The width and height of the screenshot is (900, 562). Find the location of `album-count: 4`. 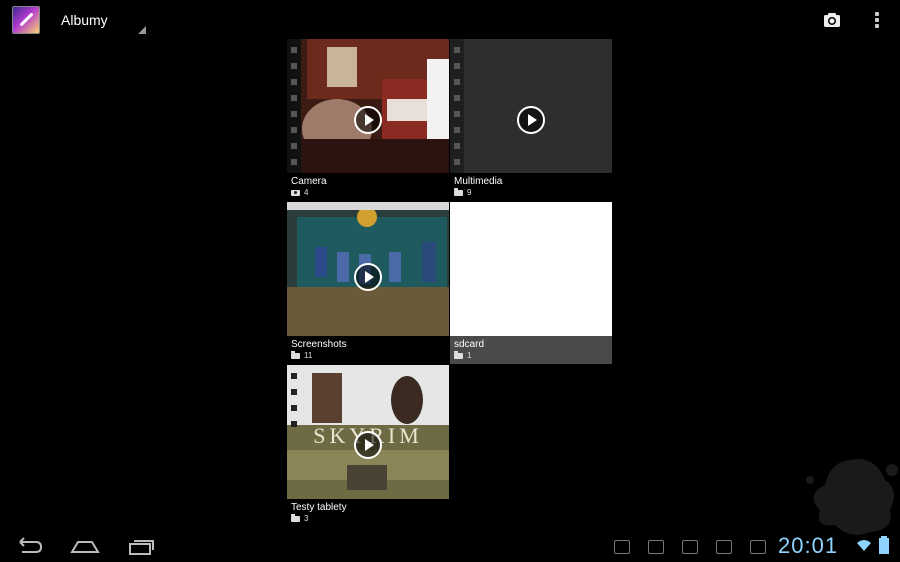

album-count: 4 is located at coordinates (306, 192).